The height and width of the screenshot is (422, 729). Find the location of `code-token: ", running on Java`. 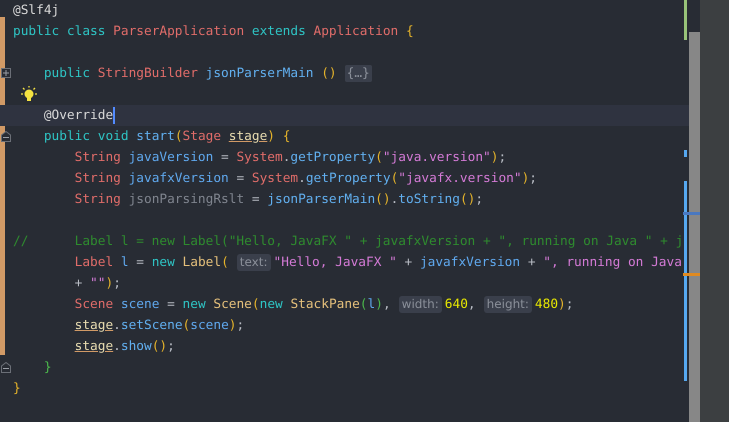

code-token: ", running on Java is located at coordinates (612, 262).